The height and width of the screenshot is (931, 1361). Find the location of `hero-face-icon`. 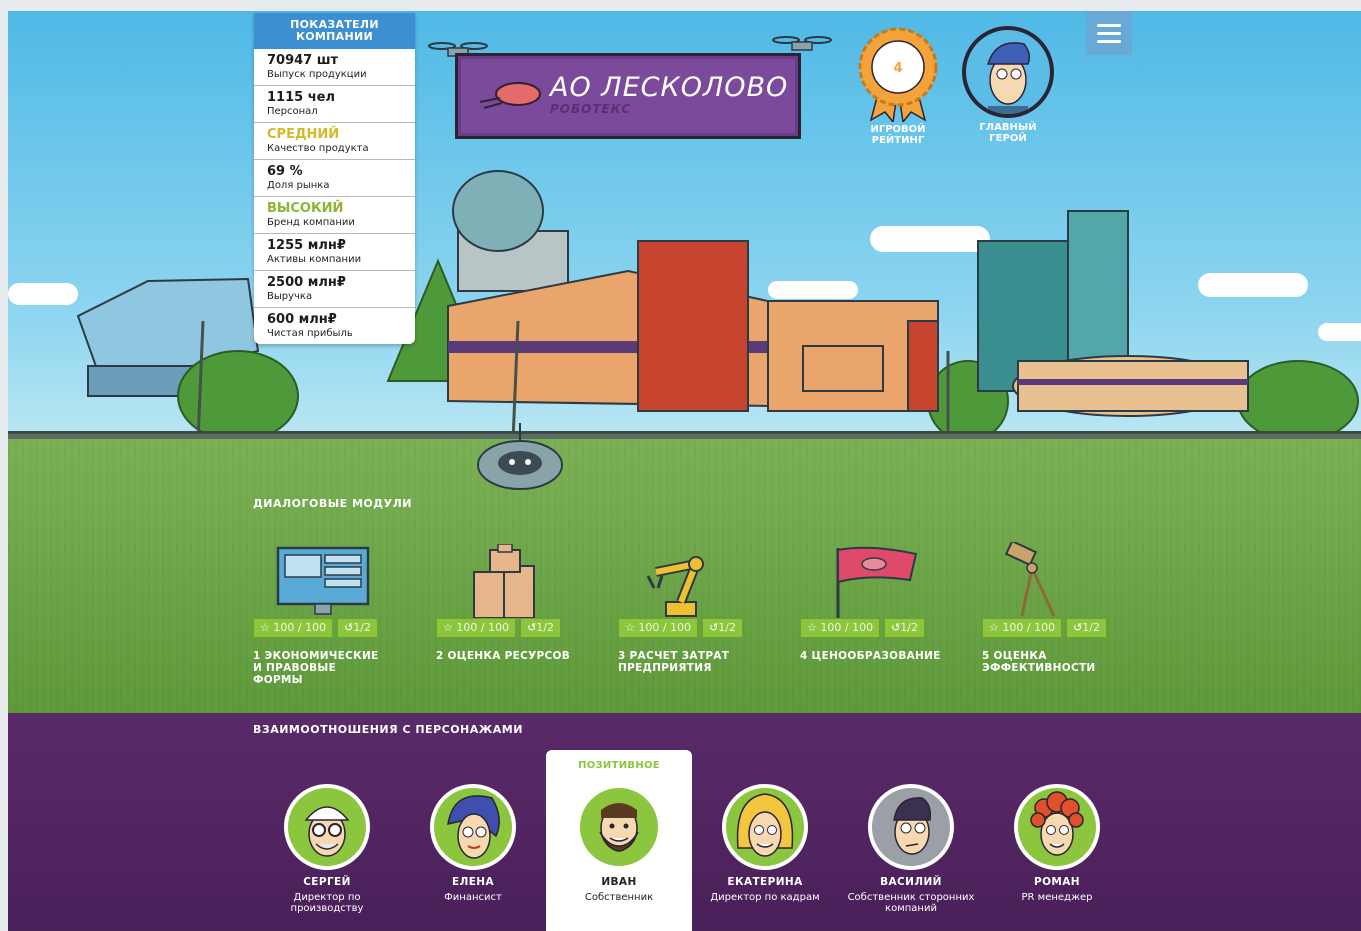

hero-face-icon is located at coordinates (1008, 78).